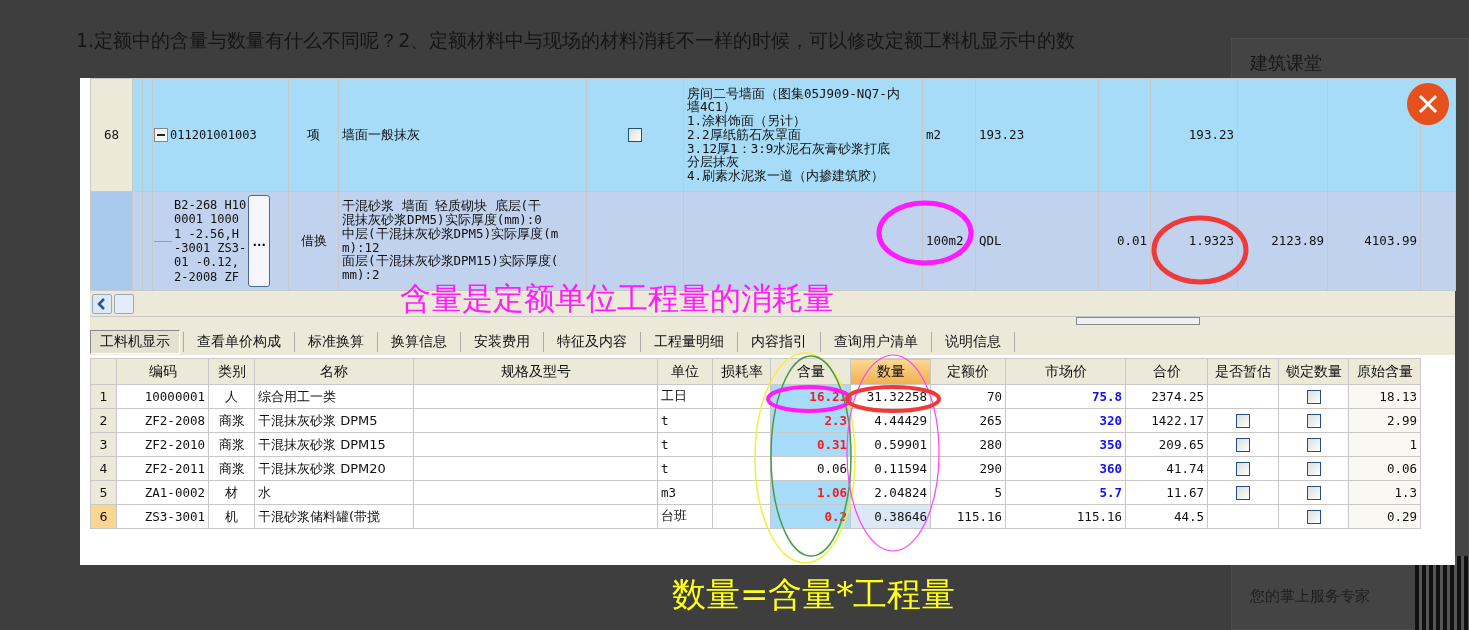 Image resolution: width=1469 pixels, height=630 pixels. I want to click on table-cell: 70, so click(968, 396).